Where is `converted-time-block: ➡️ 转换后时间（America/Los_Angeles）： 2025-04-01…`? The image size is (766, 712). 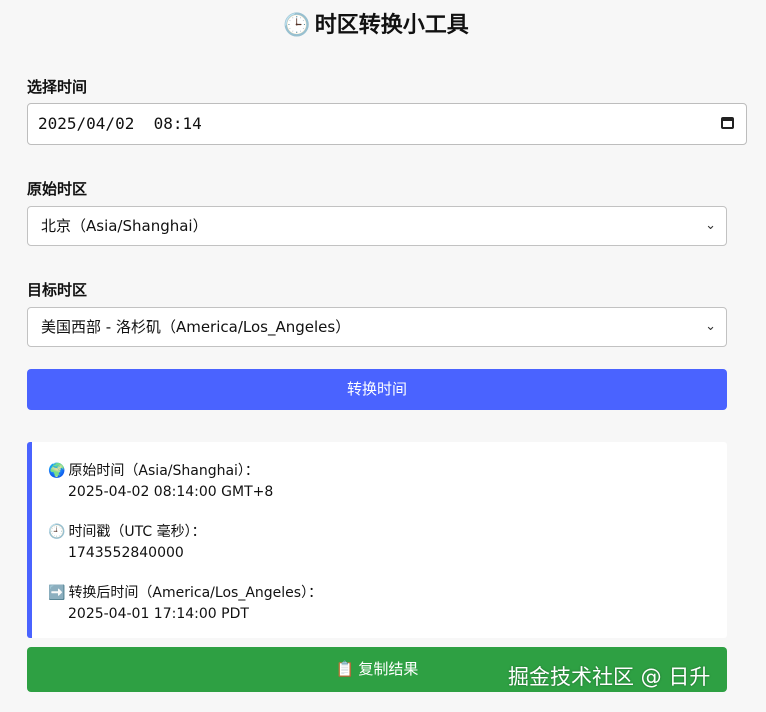 converted-time-block: ➡️ 转换后时间（America/Los_Angeles）： 2025-04-01… is located at coordinates (185, 604).